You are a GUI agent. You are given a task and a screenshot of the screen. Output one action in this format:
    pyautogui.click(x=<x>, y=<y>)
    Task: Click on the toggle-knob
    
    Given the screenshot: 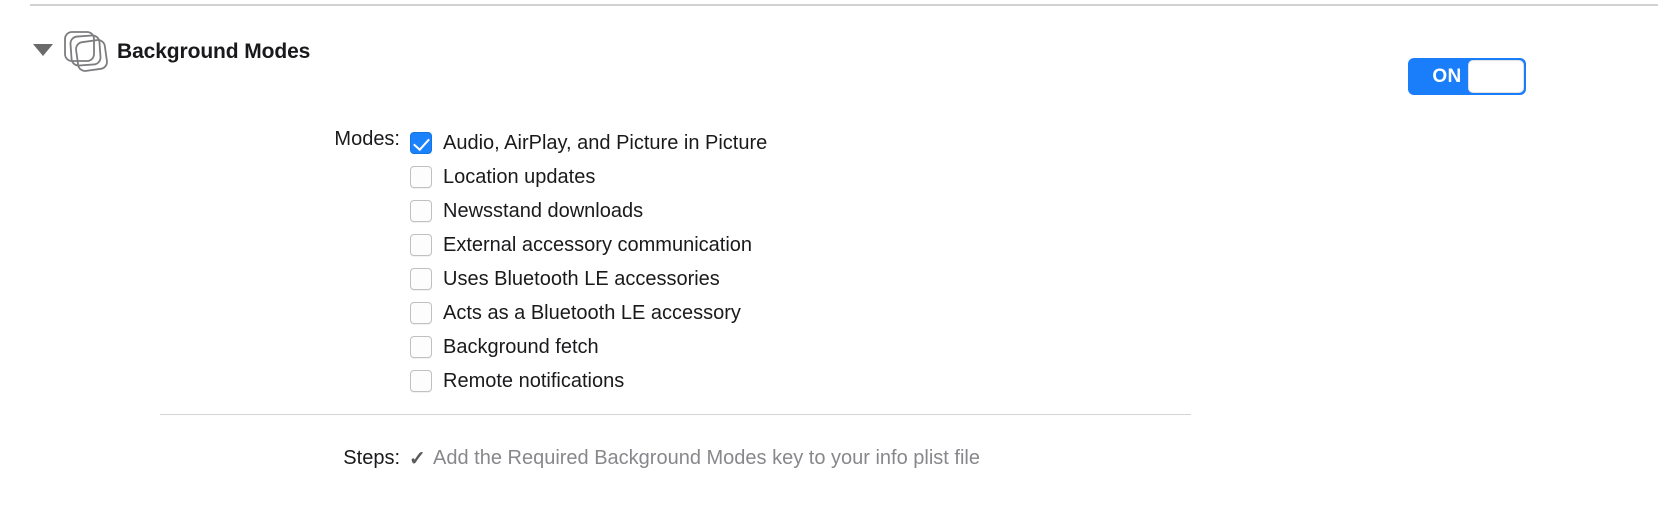 What is the action you would take?
    pyautogui.click(x=1496, y=76)
    